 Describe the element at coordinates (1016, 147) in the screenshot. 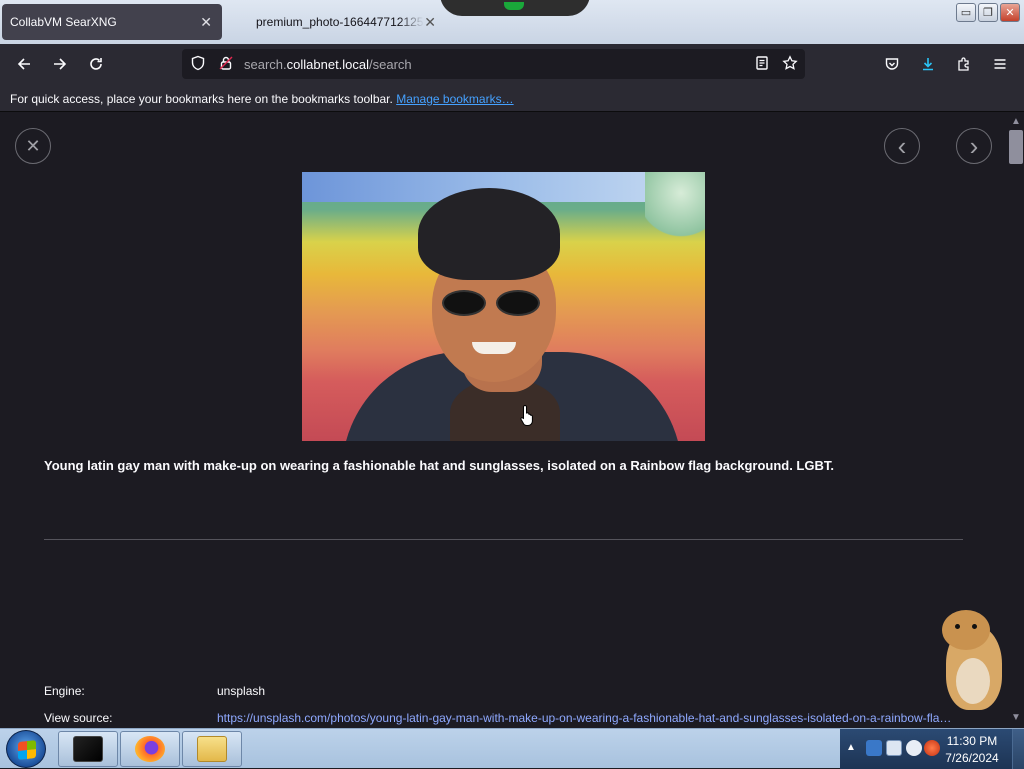

I see `scroll-thumb` at that location.